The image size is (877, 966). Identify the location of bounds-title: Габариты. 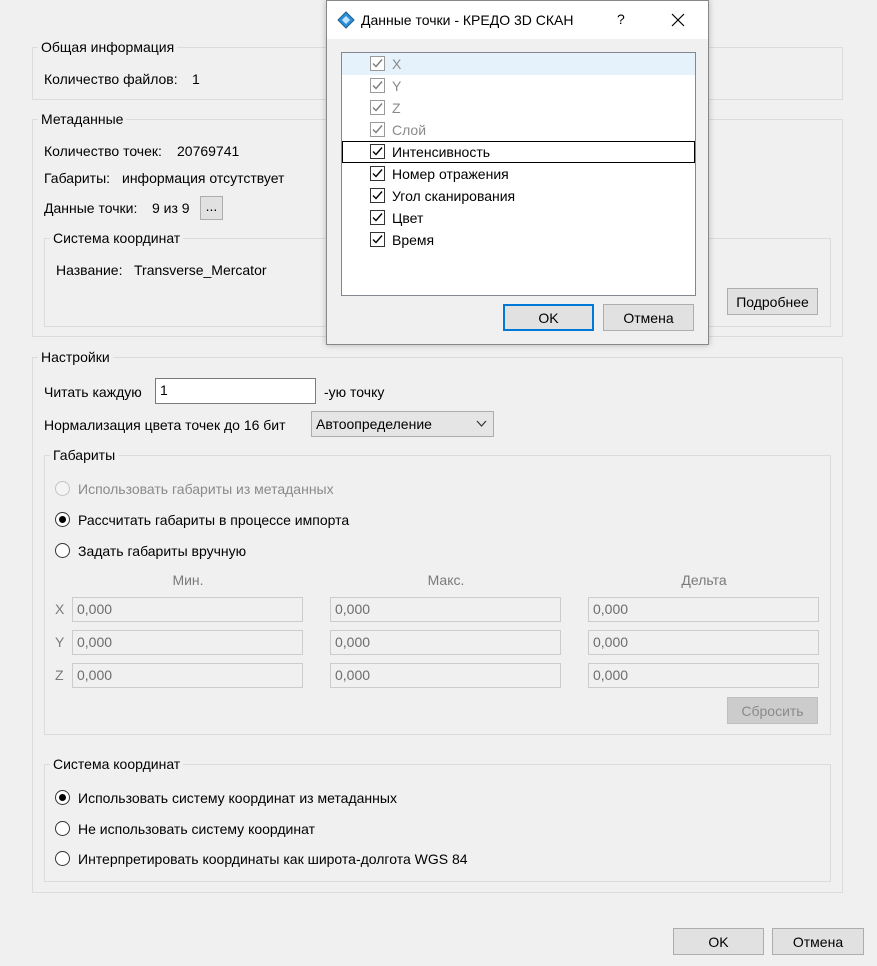
(84, 455).